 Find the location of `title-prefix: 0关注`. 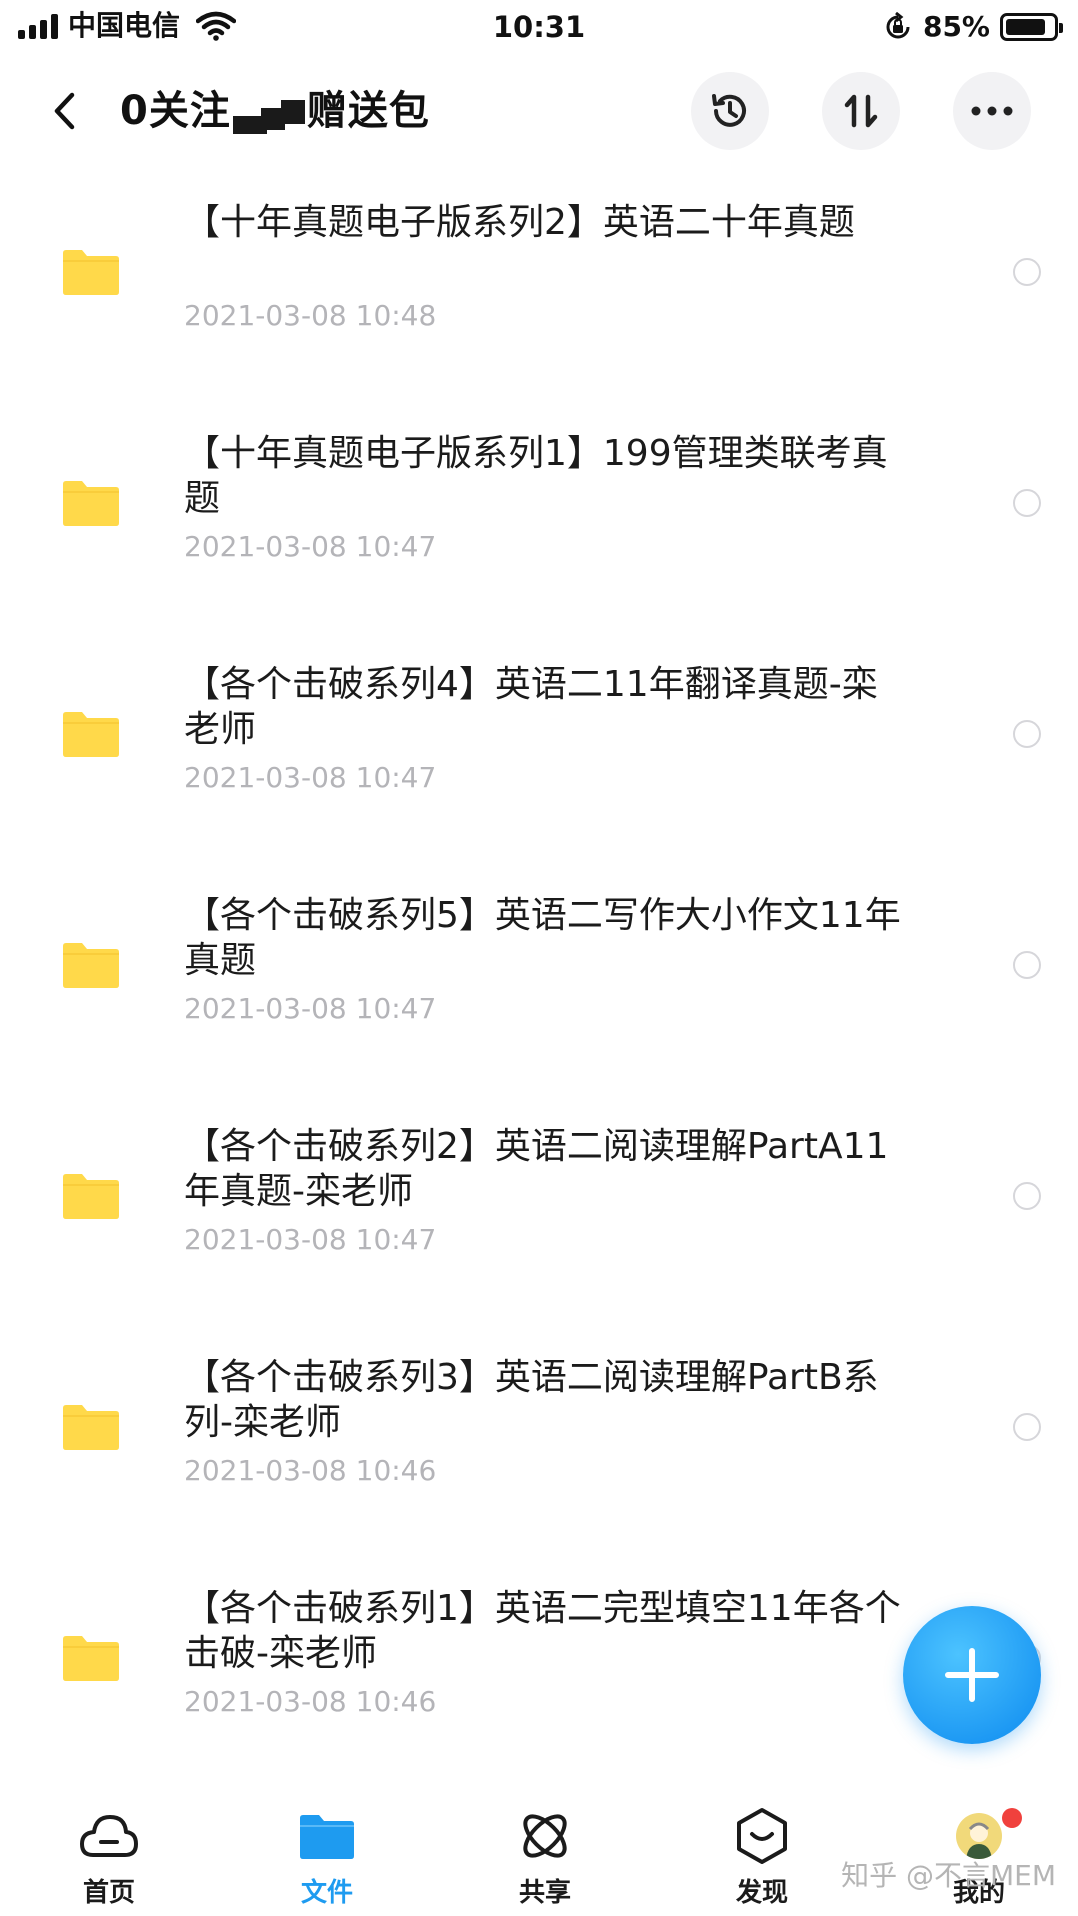

title-prefix: 0关注 is located at coordinates (175, 111).